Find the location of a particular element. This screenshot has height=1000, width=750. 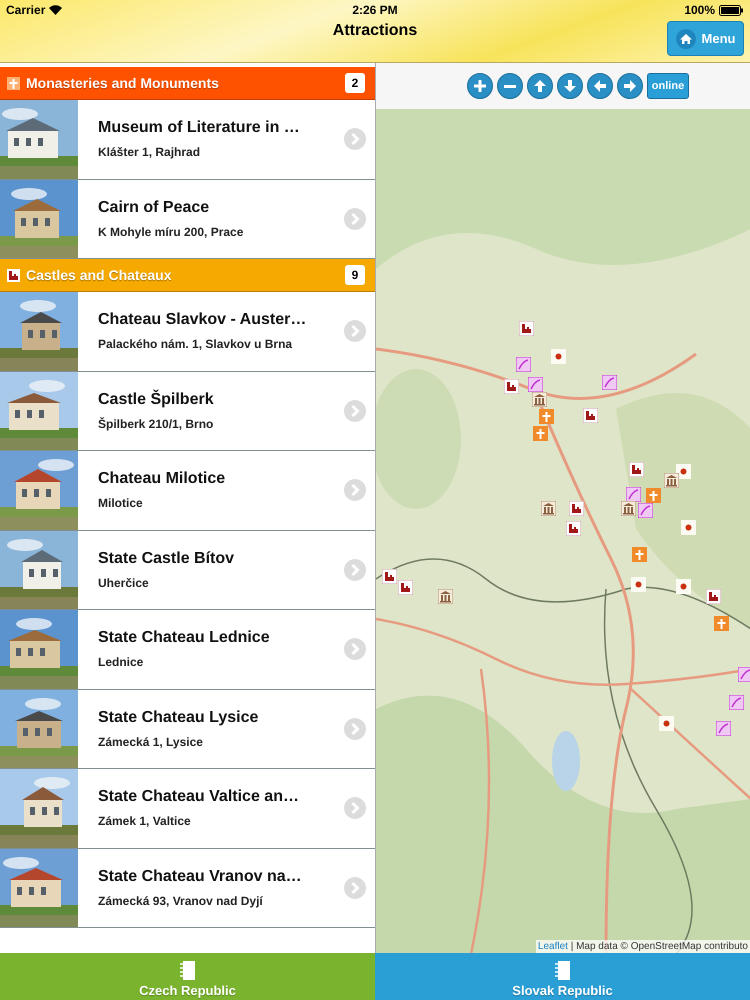

place-row: Castle Špilberk Špilberk 210/1, Brno is located at coordinates (187, 411).